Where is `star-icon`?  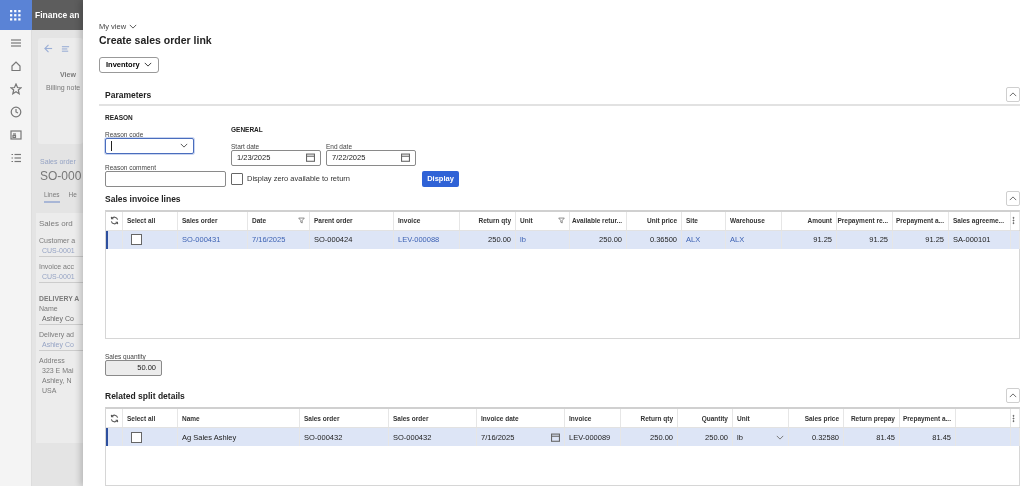 star-icon is located at coordinates (15, 89).